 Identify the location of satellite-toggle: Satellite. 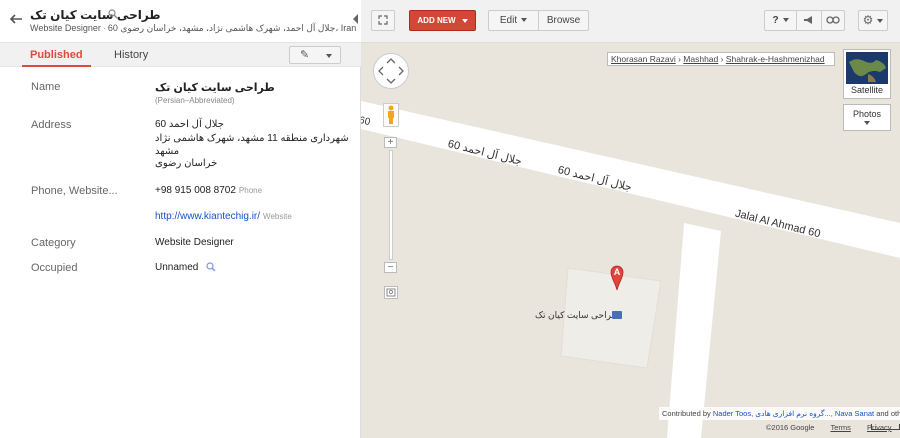
(867, 74).